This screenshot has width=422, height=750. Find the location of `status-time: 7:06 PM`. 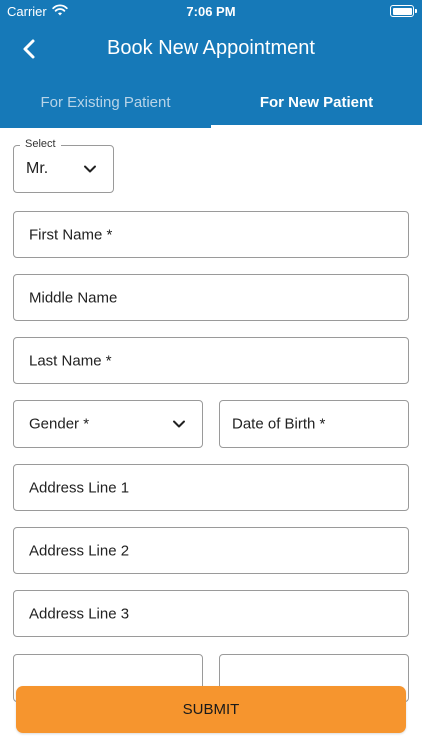

status-time: 7:06 PM is located at coordinates (211, 11).